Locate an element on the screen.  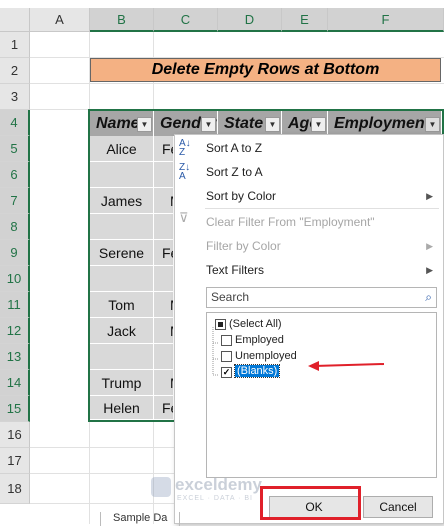
row-header-13: 13 is located at coordinates (15, 357).